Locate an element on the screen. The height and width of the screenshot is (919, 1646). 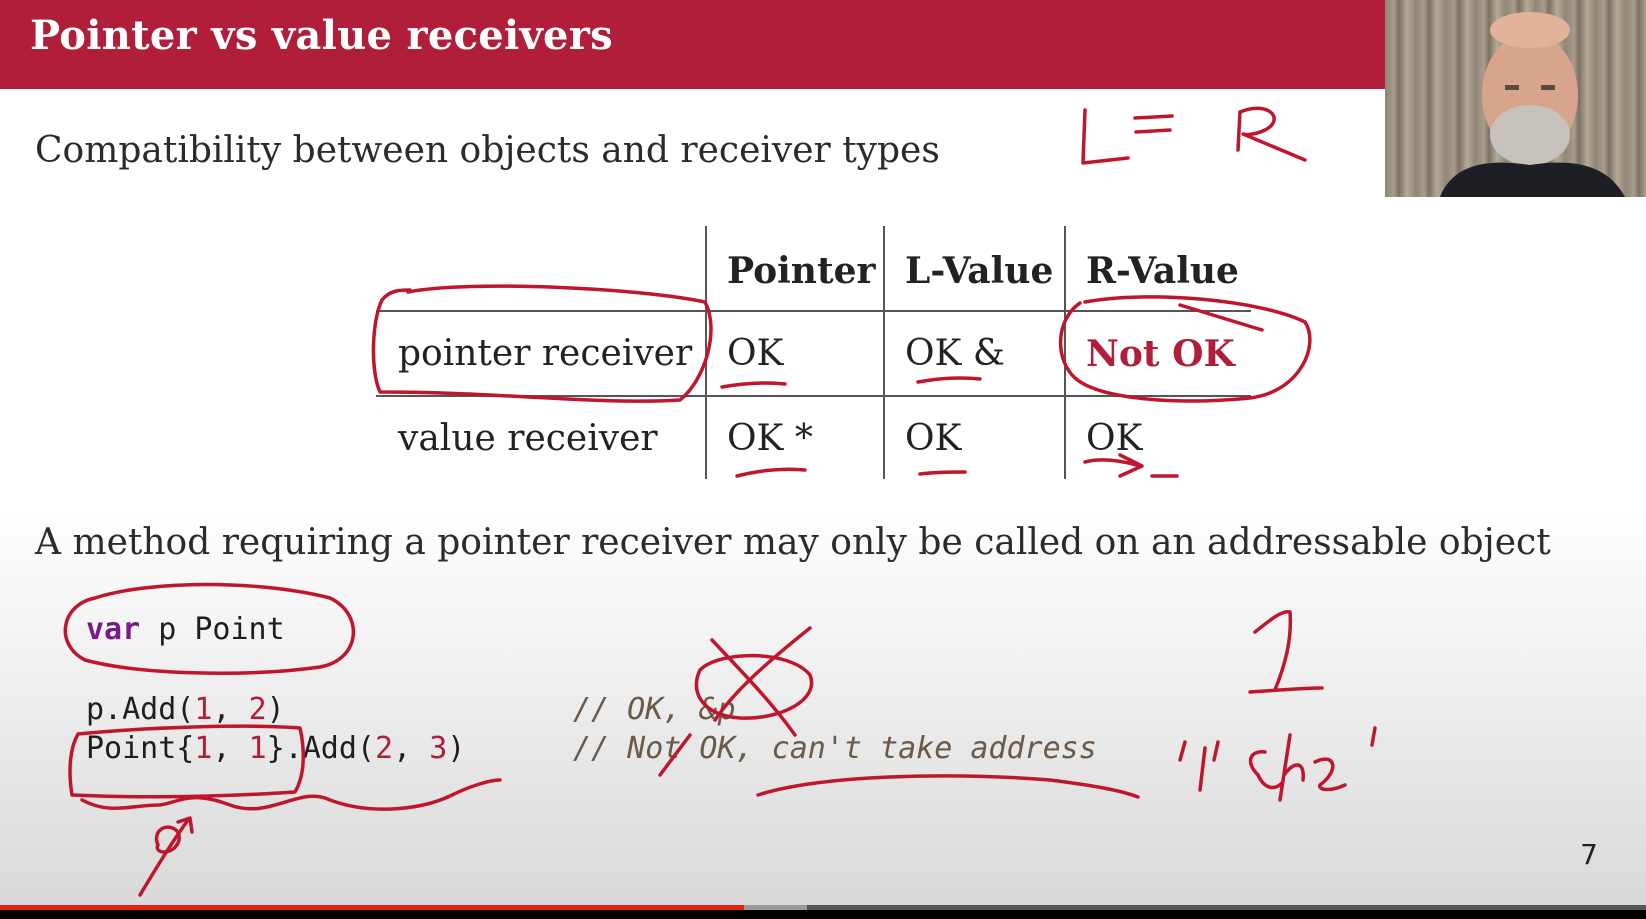
ink-underline-ok-amp is located at coordinates (949, 380).